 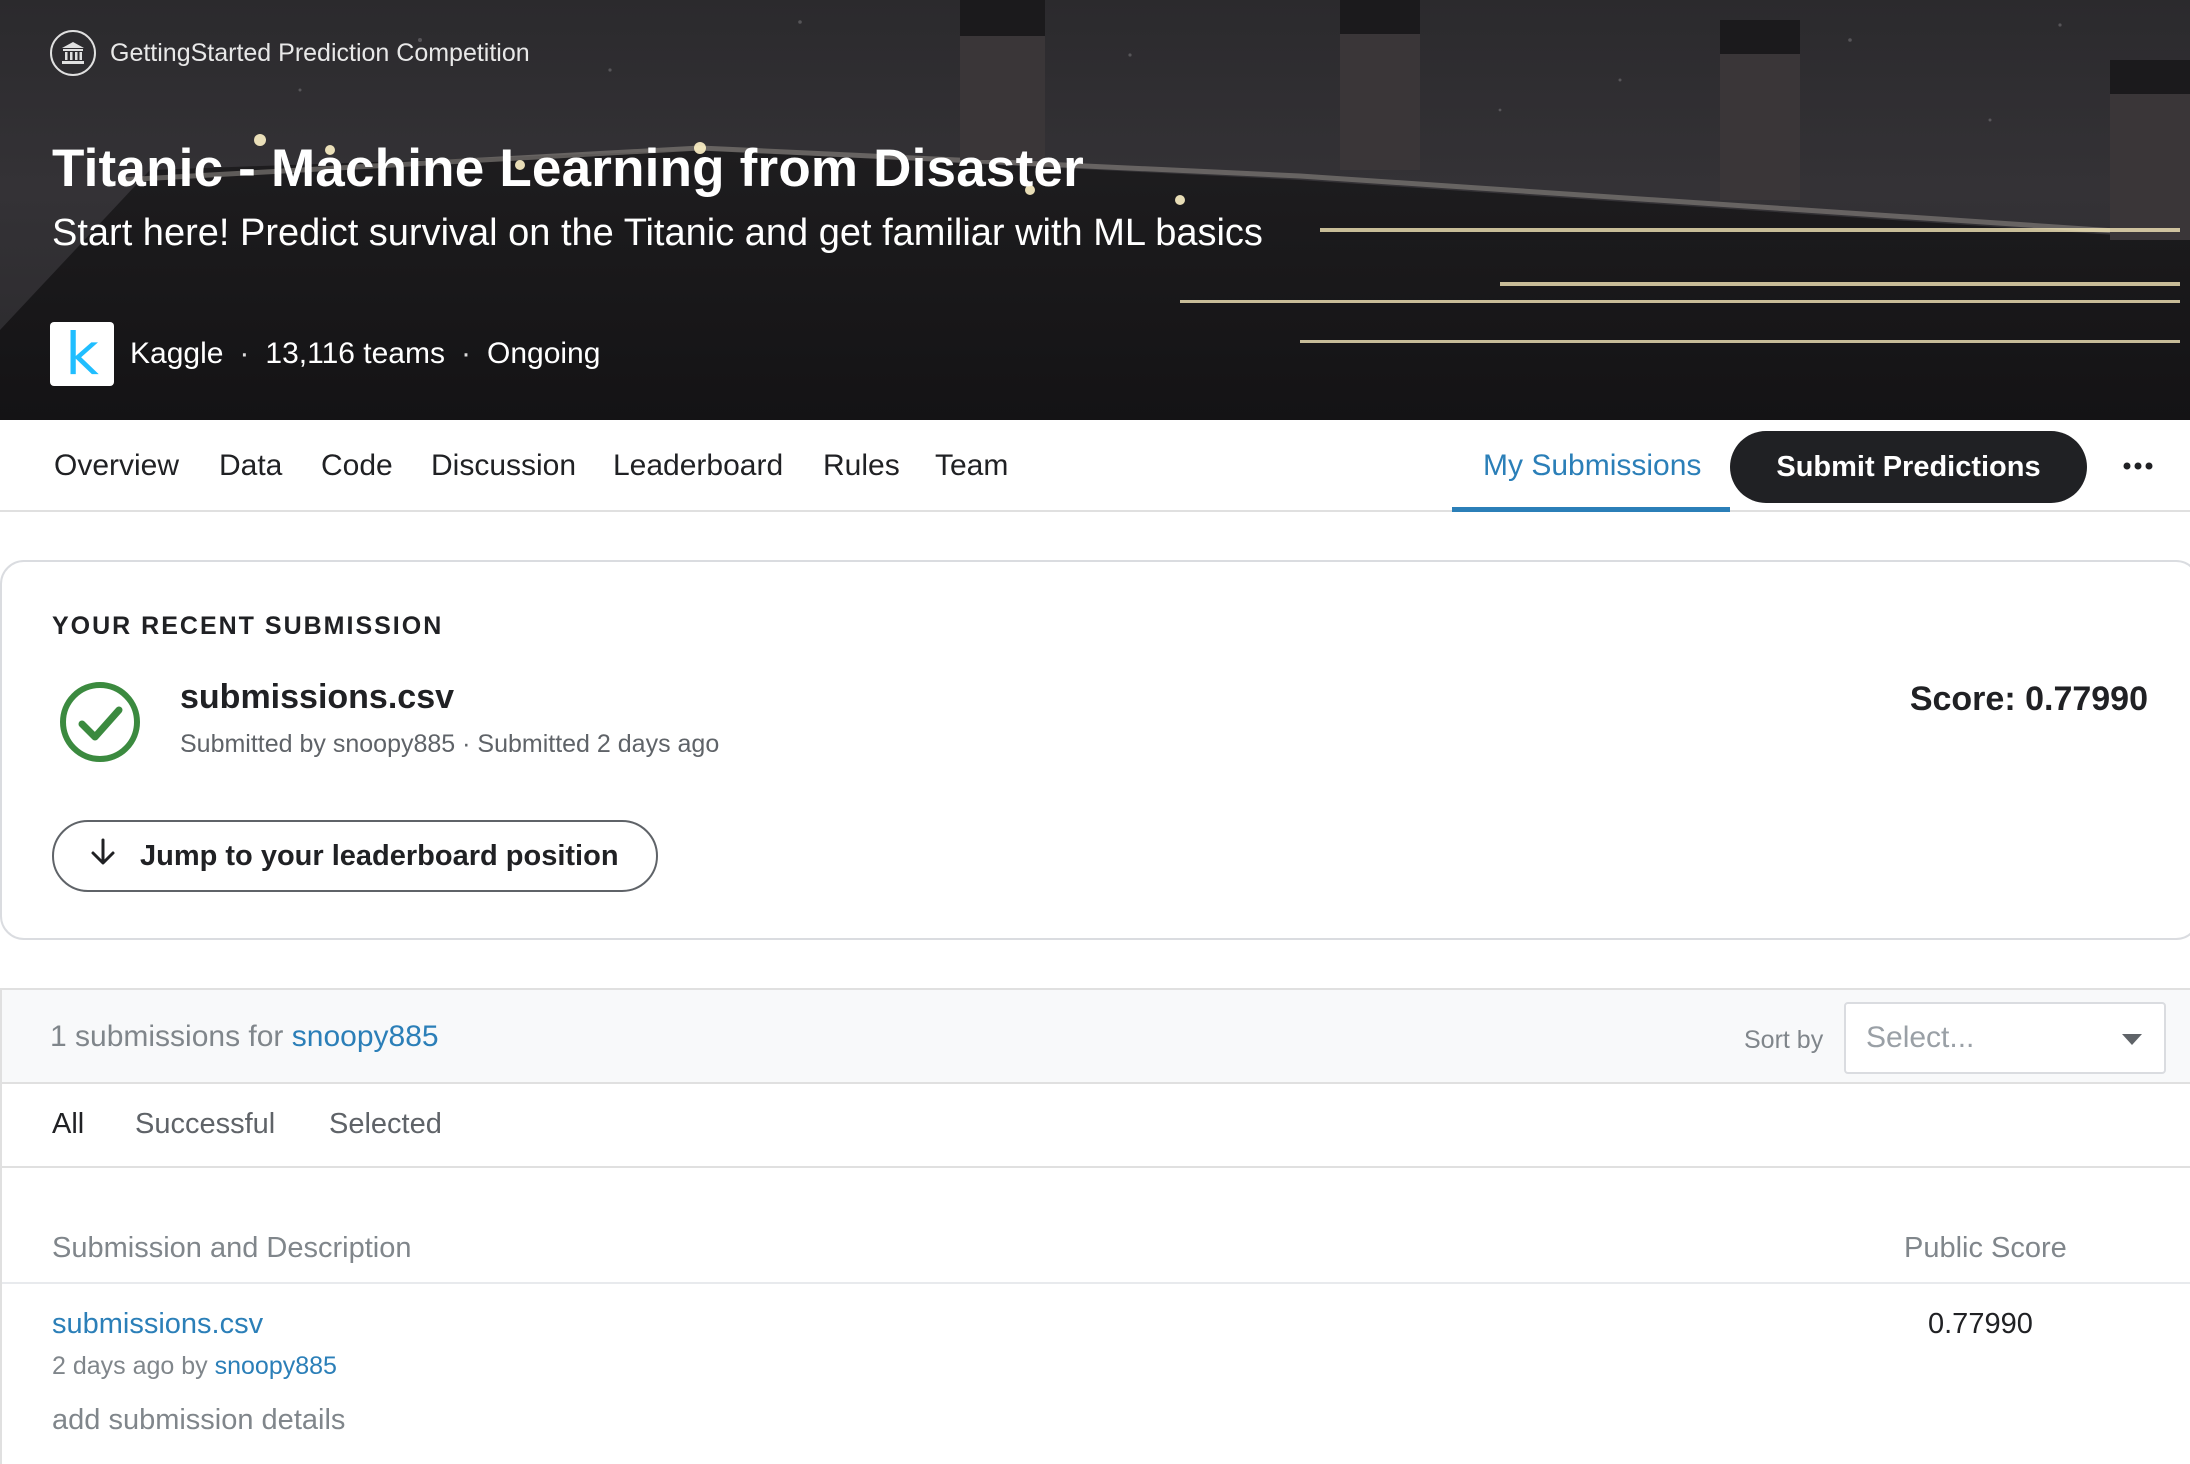 What do you see at coordinates (320, 52) in the screenshot?
I see `competition-type-label: GettingStarted Prediction Competition` at bounding box center [320, 52].